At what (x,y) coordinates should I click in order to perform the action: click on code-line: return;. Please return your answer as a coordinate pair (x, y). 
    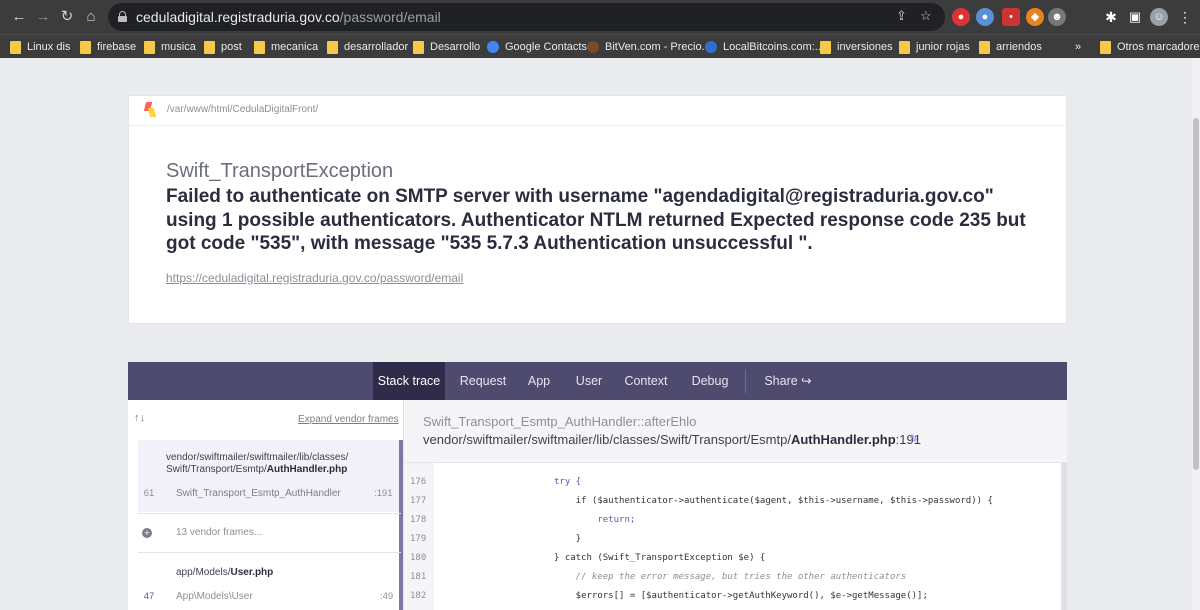
    Looking at the image, I should click on (595, 520).